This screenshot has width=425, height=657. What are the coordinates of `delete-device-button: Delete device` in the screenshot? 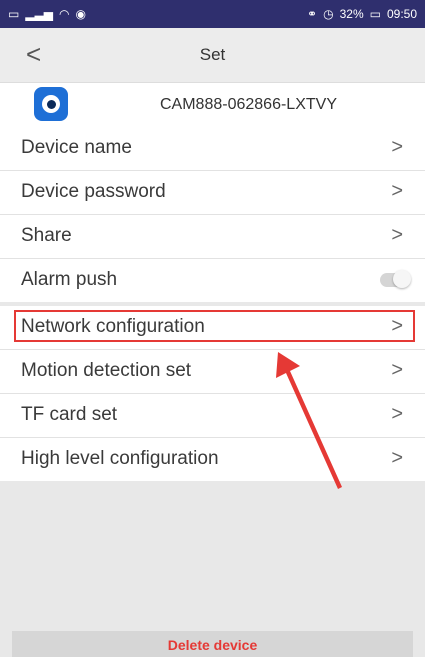 It's located at (212, 645).